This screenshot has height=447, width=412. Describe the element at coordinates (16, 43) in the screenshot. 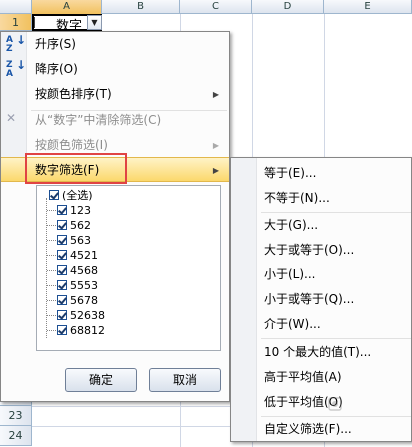

I see `sort-asc-icon: A Z ↓` at that location.